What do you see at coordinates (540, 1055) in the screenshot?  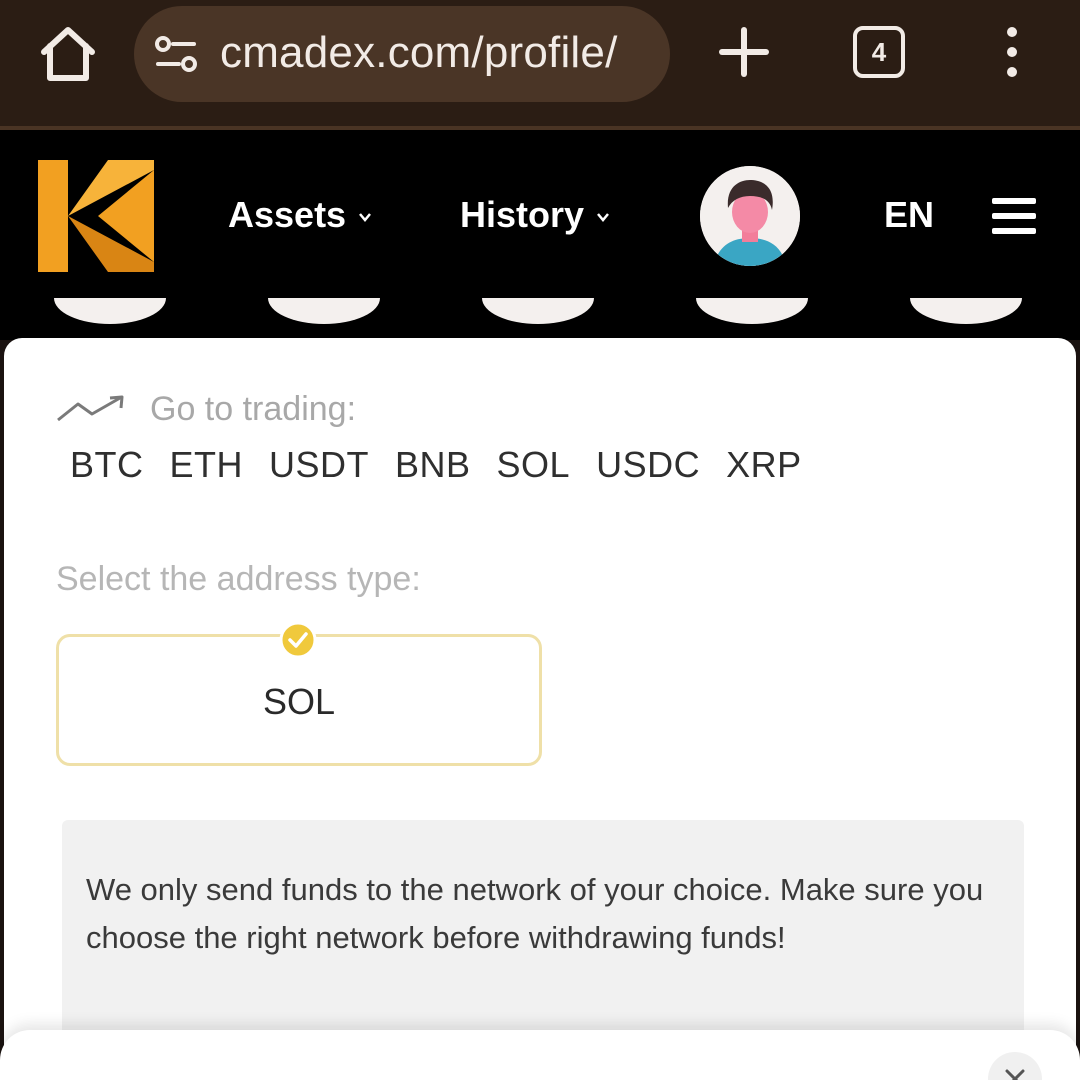 I see `bottom-sheet` at bounding box center [540, 1055].